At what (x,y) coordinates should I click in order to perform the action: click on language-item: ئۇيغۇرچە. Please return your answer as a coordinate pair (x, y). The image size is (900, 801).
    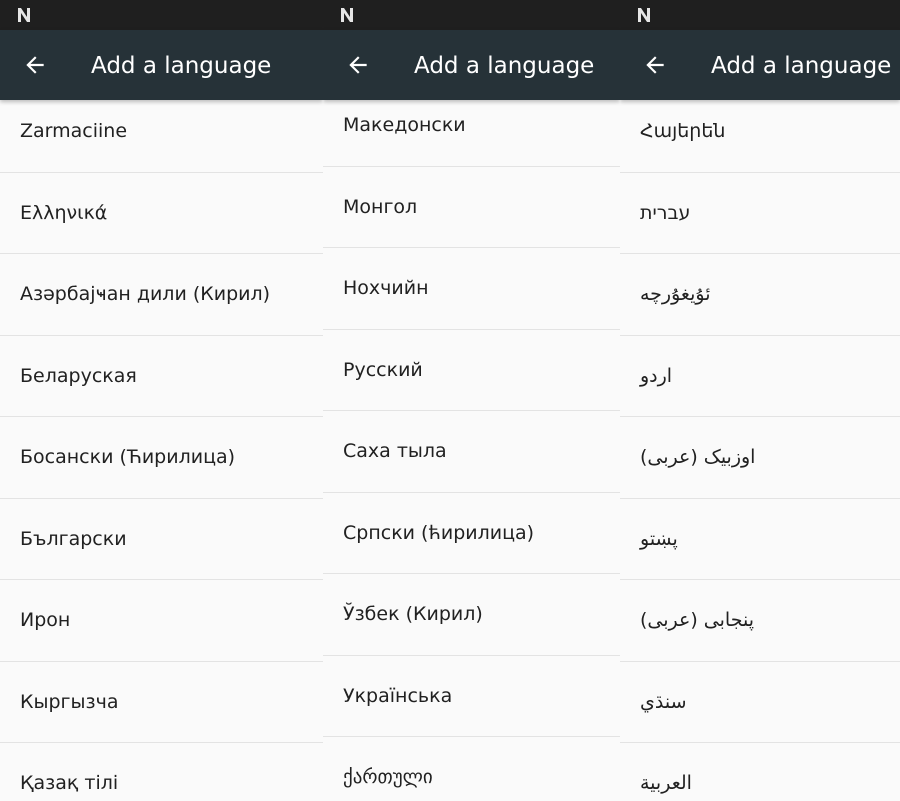
    Looking at the image, I should click on (760, 295).